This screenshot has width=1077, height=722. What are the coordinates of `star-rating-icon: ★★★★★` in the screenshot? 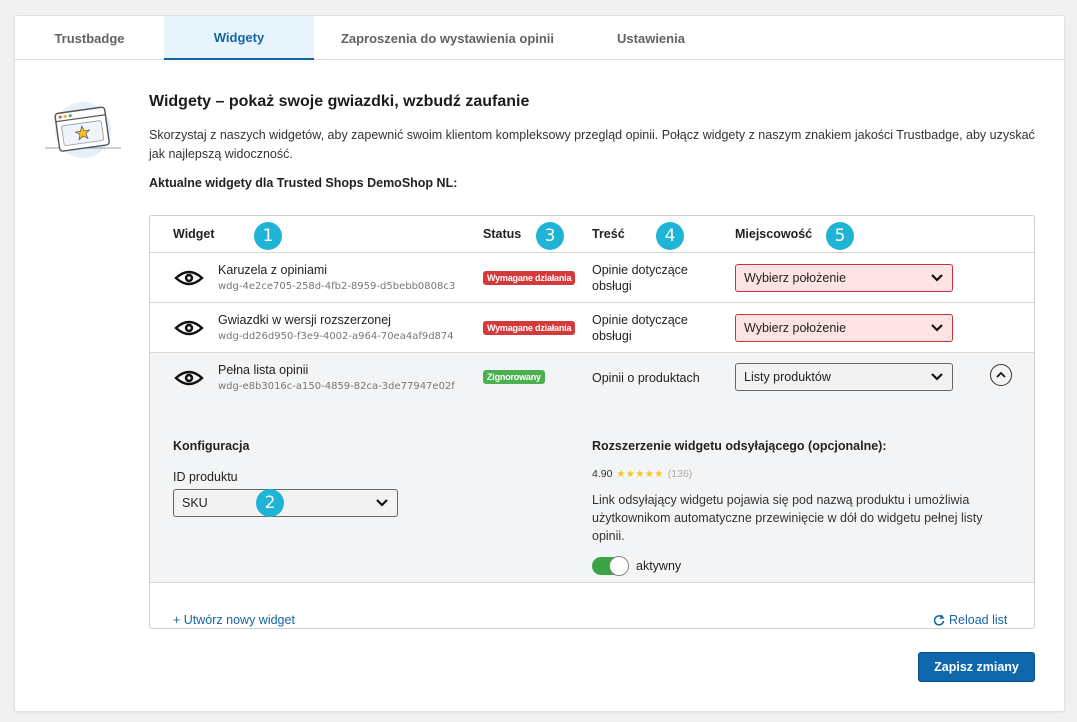 It's located at (640, 474).